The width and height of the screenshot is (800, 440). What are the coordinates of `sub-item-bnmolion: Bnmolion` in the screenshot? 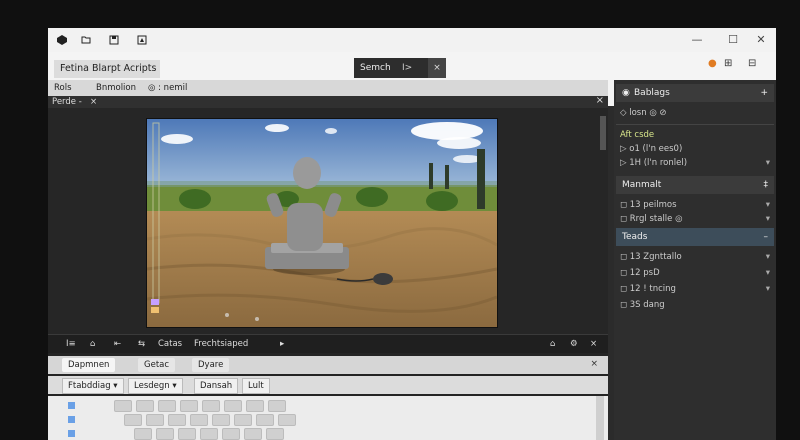 It's located at (116, 88).